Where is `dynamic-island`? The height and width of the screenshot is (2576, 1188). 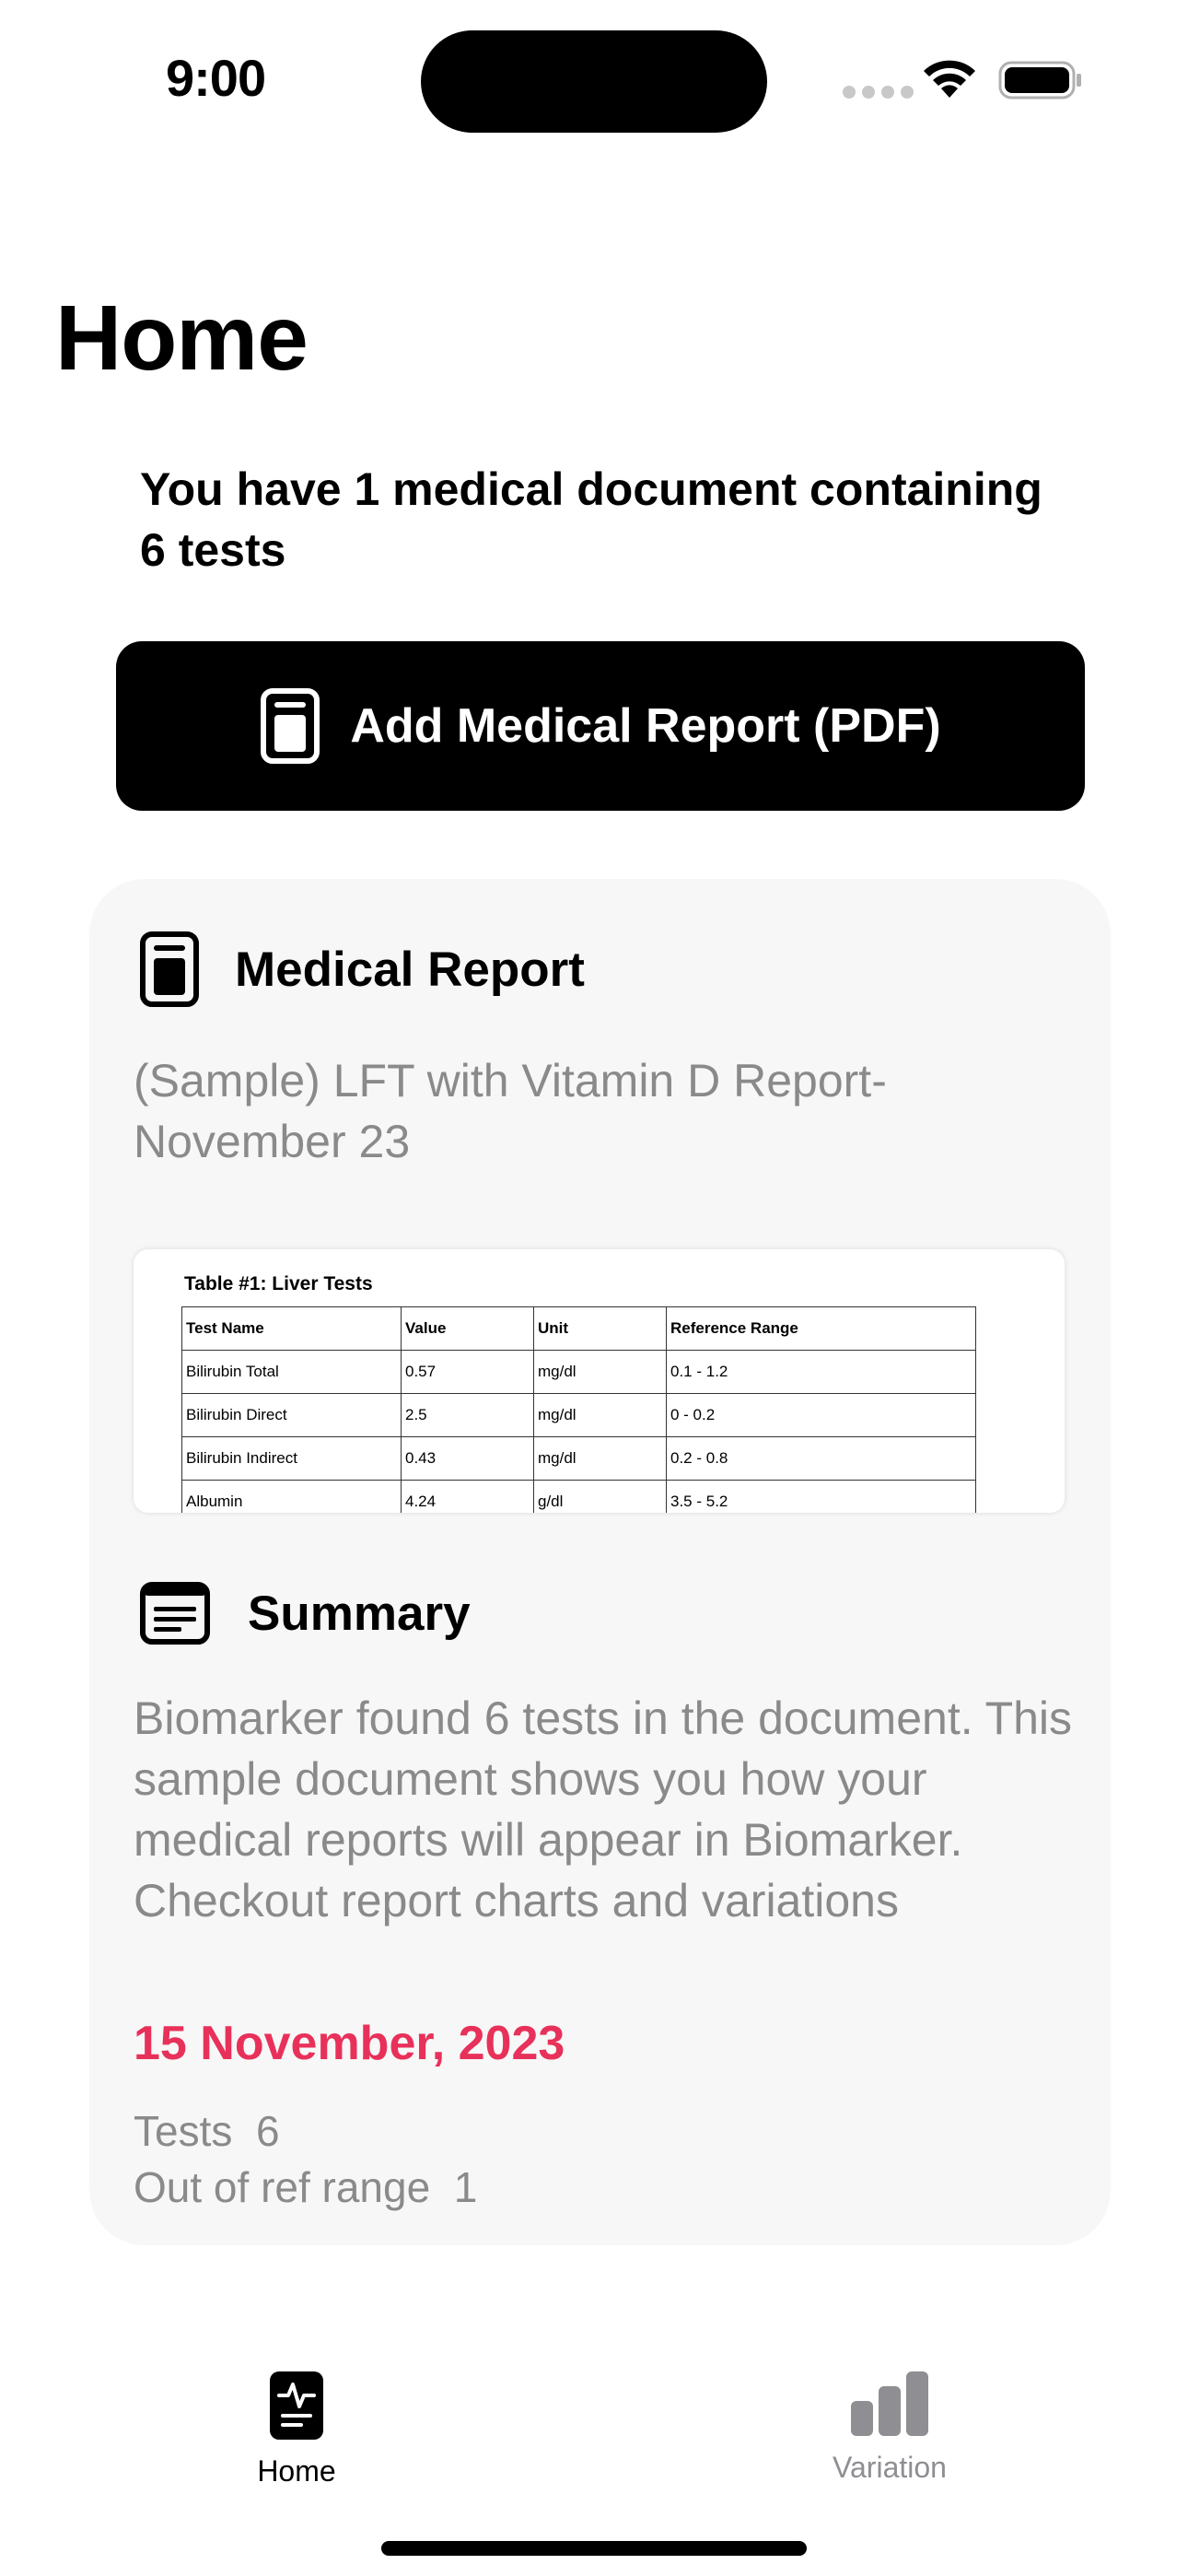 dynamic-island is located at coordinates (594, 81).